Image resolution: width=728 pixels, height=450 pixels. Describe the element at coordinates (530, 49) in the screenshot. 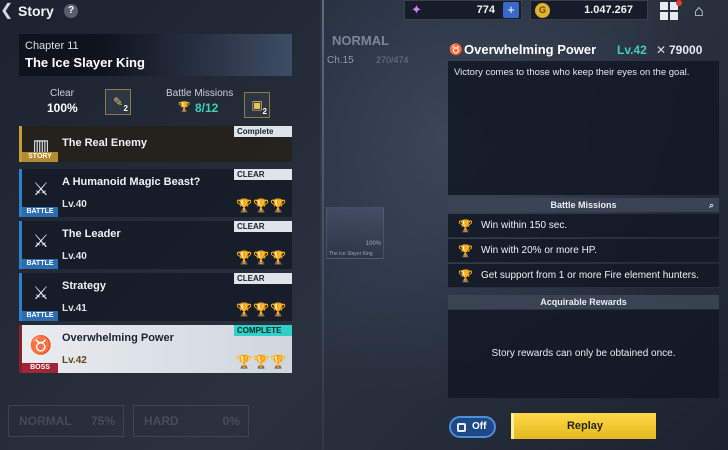

I see `detail-title: Overwhelming Power` at that location.